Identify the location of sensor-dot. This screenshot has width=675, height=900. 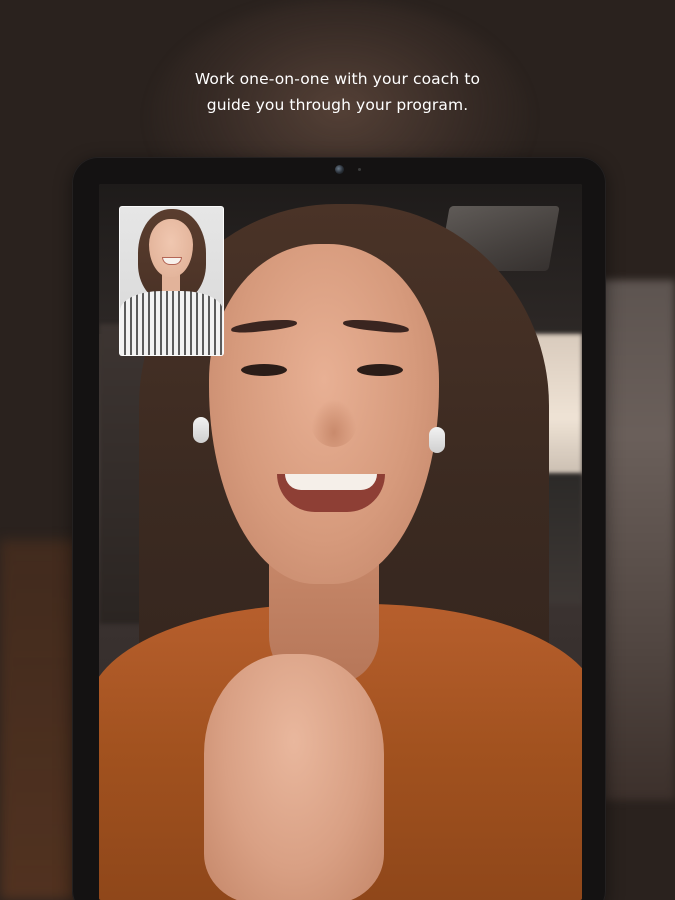
(359, 169).